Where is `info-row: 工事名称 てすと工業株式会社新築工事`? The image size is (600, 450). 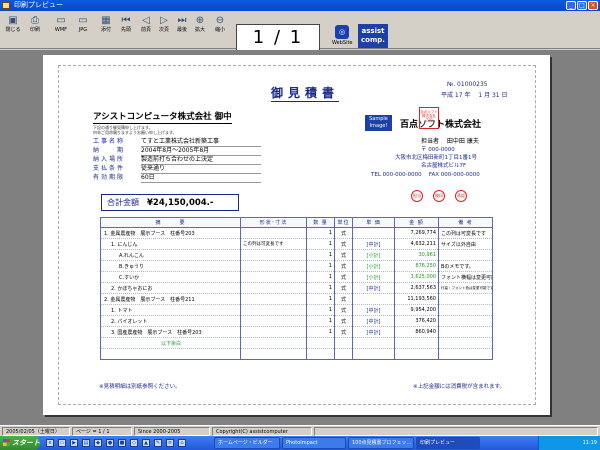
info-row: 工事名称 てすと工業株式会社新築工事 is located at coordinates (177, 142).